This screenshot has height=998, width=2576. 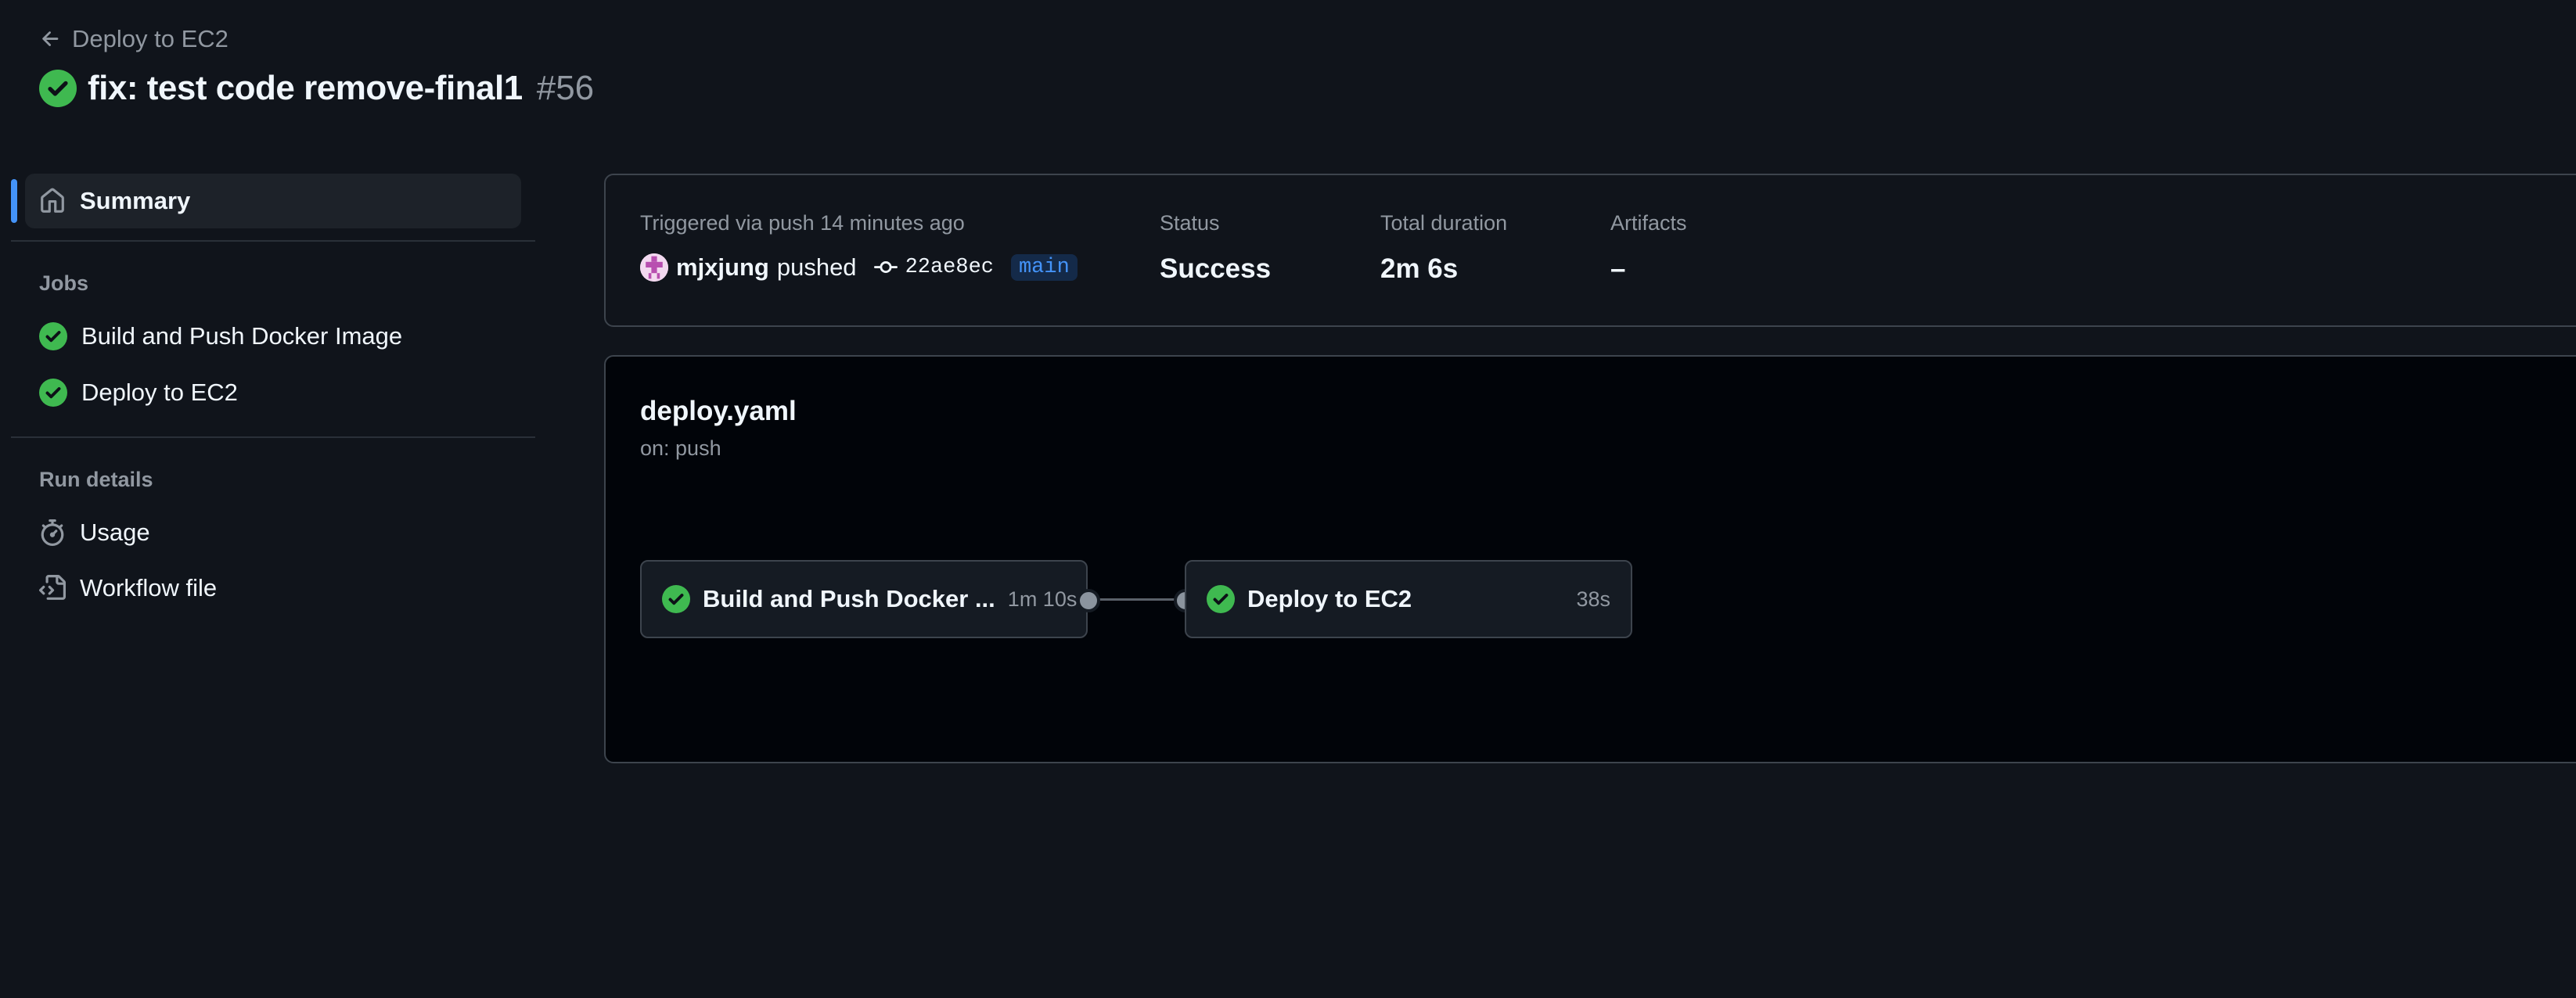 I want to click on sidebar-item-label: Usage, so click(x=115, y=532).